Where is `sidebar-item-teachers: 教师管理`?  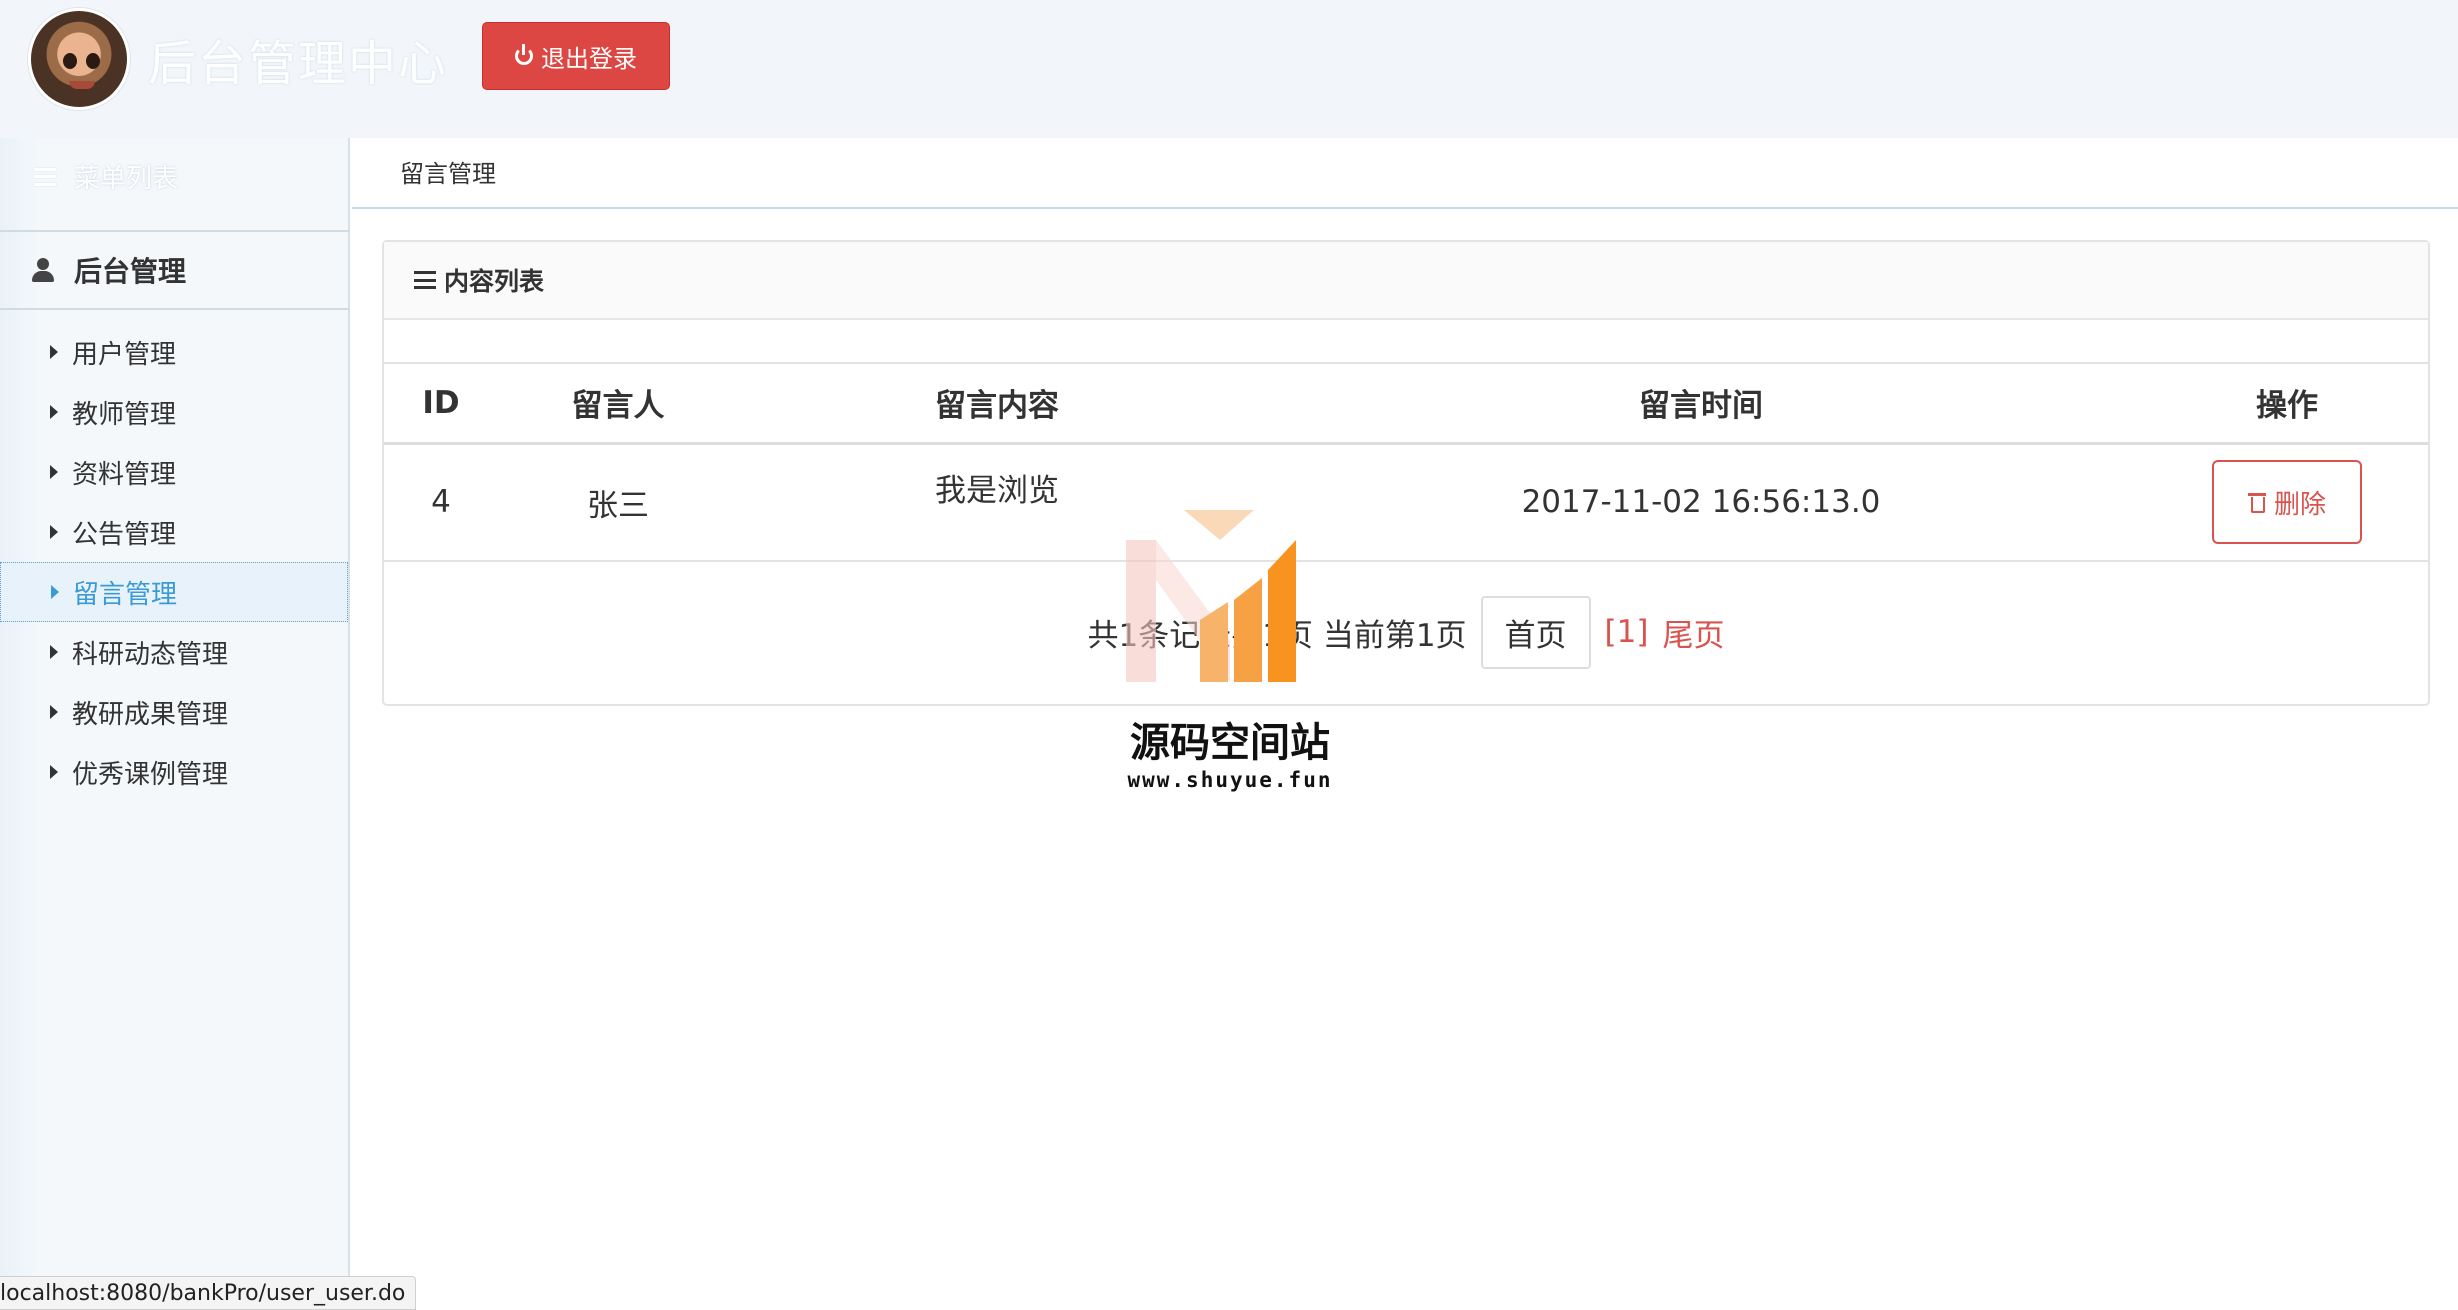
sidebar-item-teachers: 教师管理 is located at coordinates (175, 412).